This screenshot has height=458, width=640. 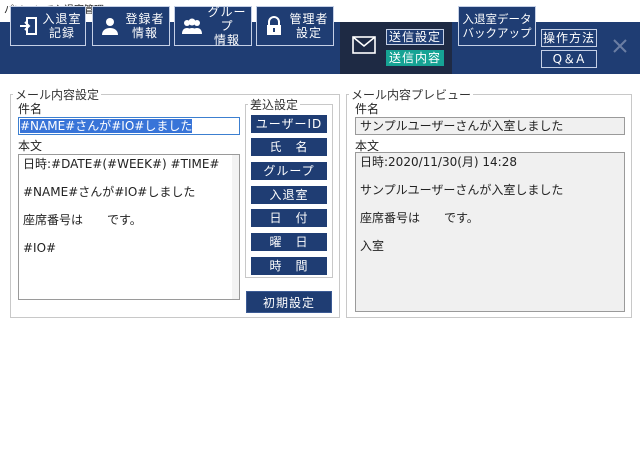 I want to click on insert-name-button: 氏 名, so click(x=289, y=147).